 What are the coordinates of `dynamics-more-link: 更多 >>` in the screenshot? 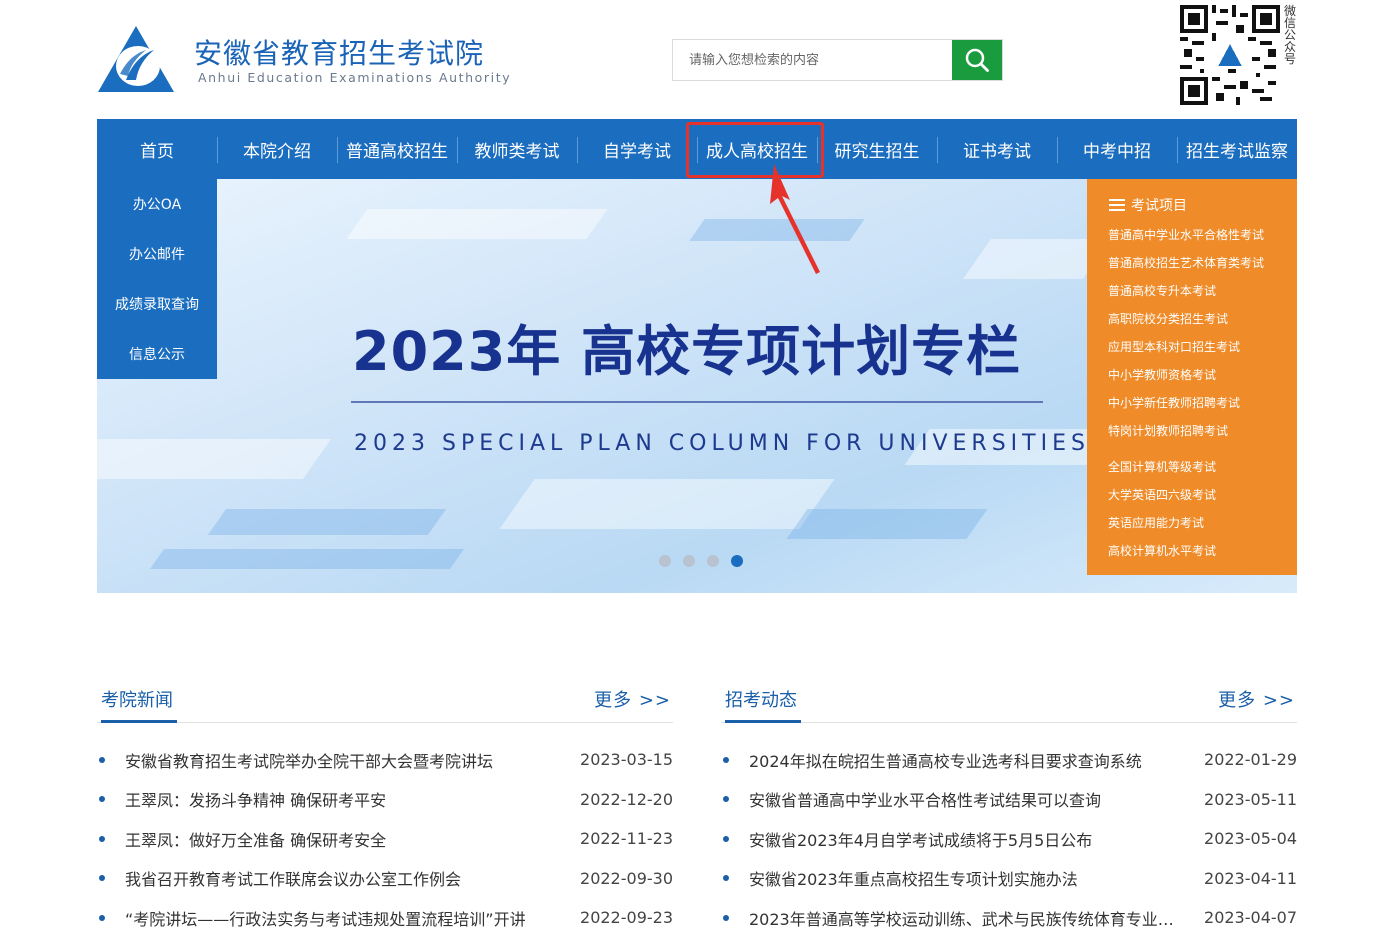 It's located at (1256, 699).